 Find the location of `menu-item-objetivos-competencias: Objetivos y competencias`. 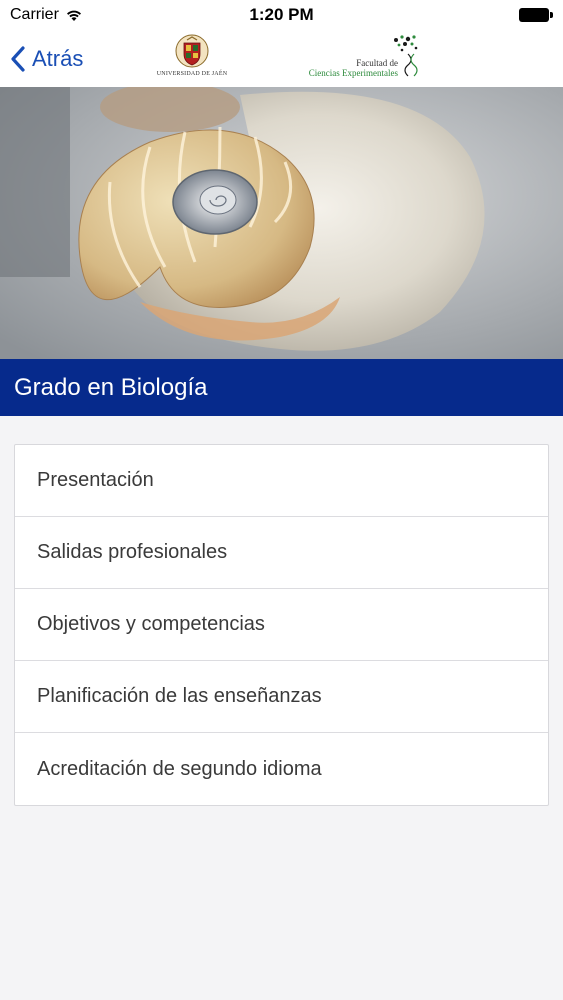

menu-item-objetivos-competencias: Objetivos y competencias is located at coordinates (281, 625).